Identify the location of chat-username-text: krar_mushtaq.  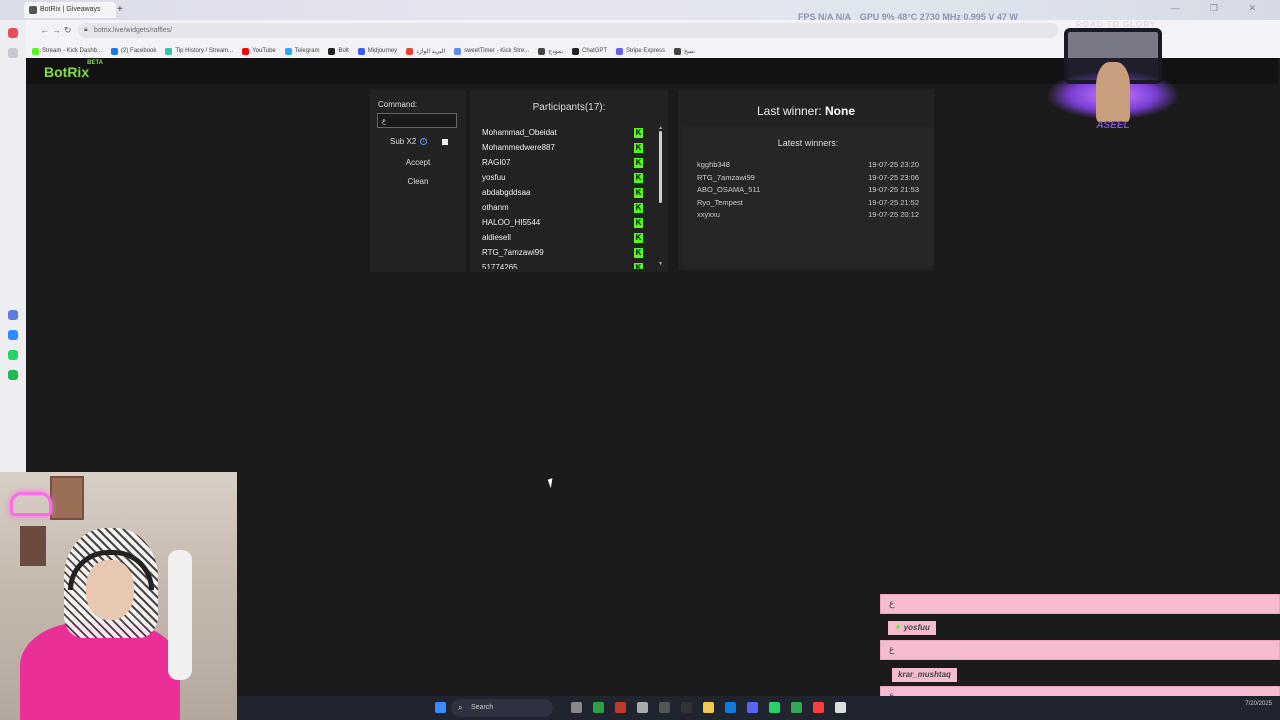
(924, 674).